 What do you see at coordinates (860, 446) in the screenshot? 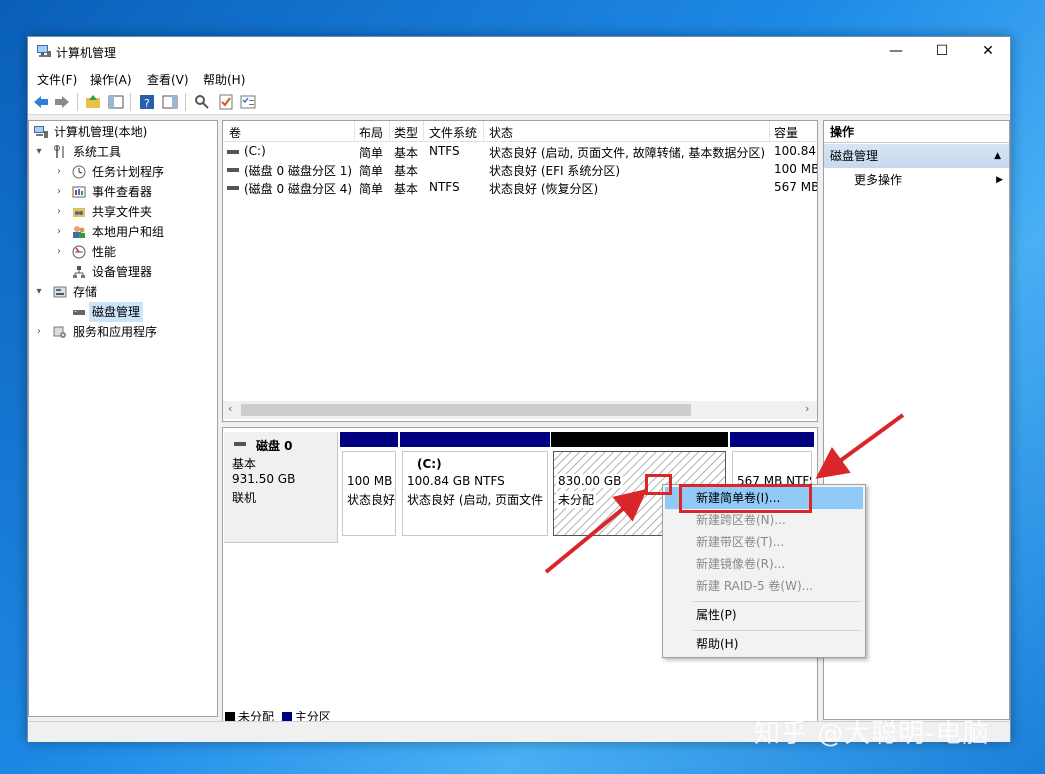
I see `arrow-to-context-menu` at bounding box center [860, 446].